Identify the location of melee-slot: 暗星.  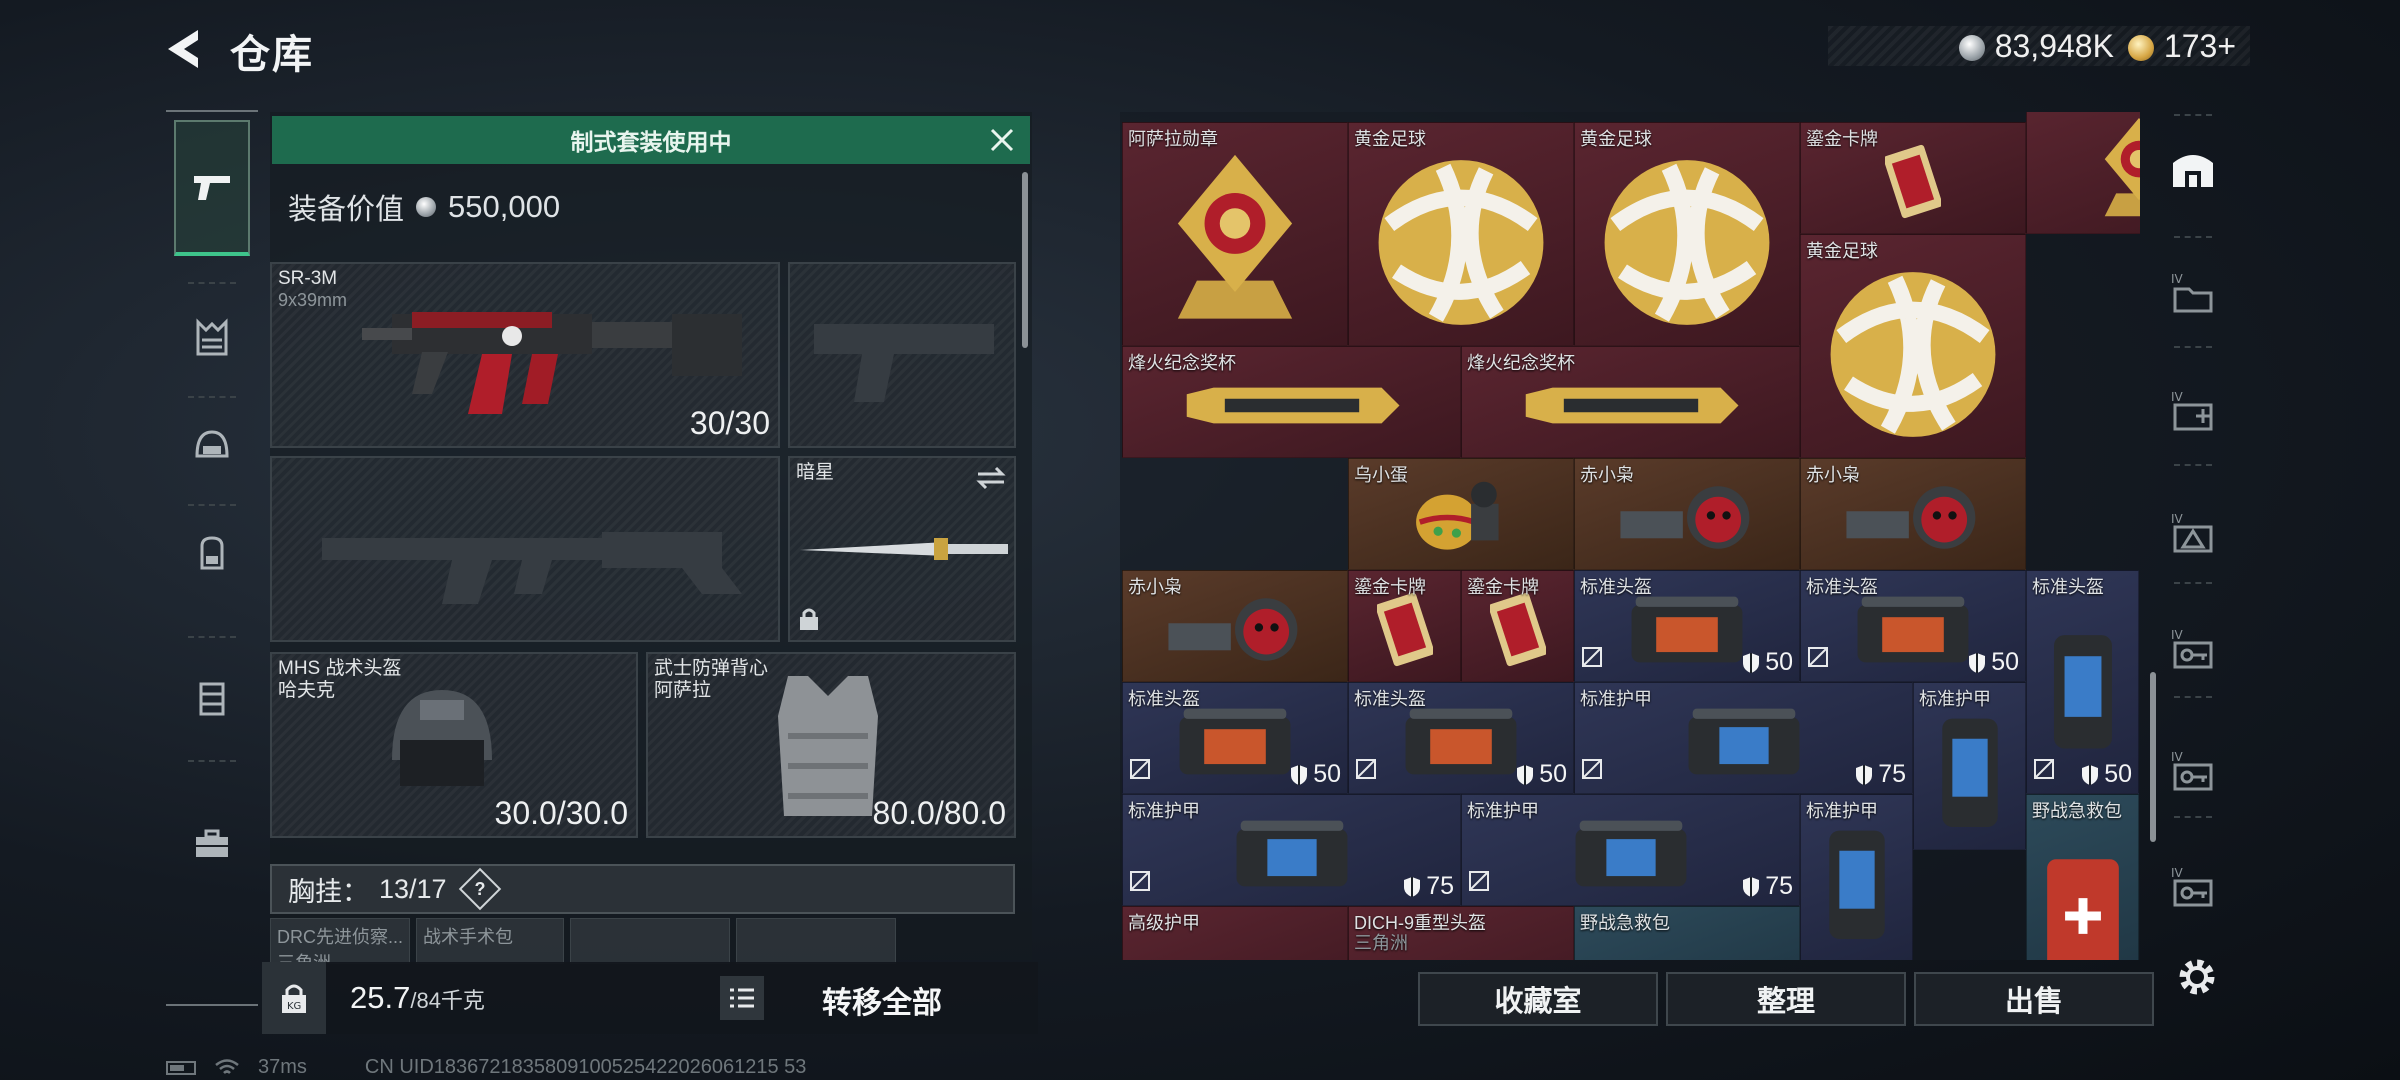
(902, 549).